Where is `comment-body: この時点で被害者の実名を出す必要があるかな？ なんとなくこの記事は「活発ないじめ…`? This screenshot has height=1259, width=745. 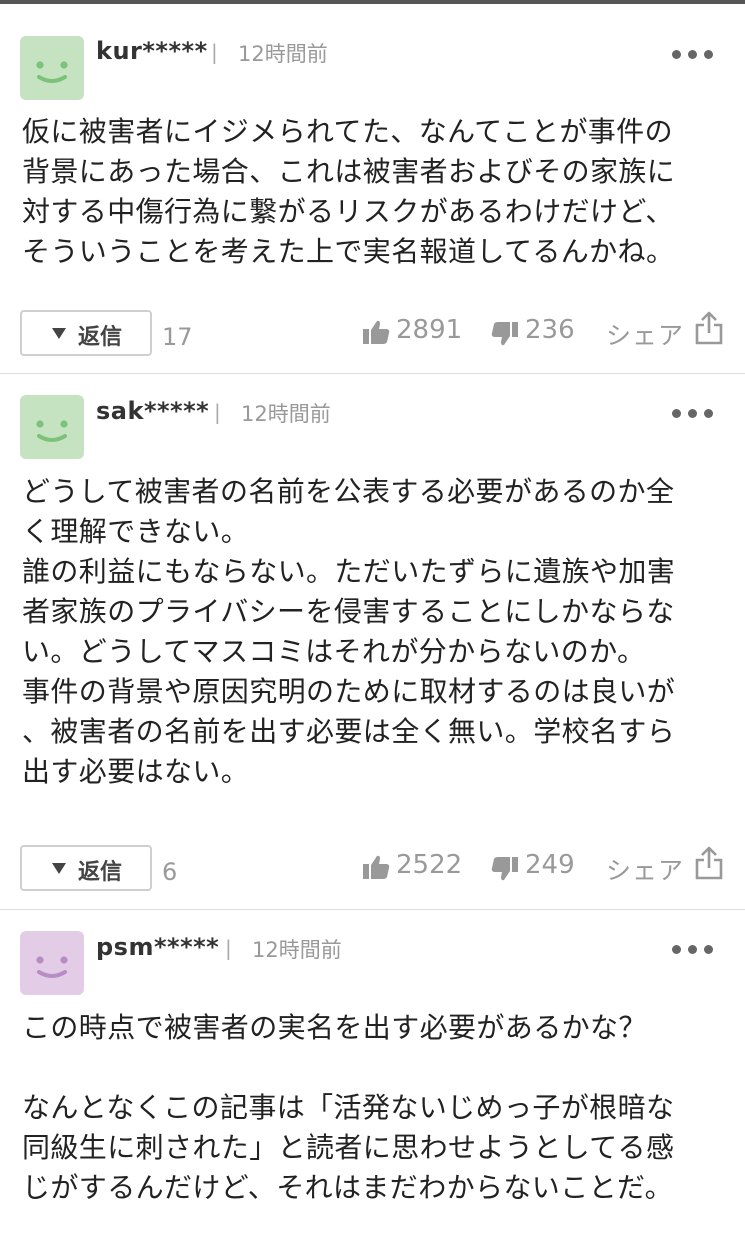 comment-body: この時点で被害者の実名を出す必要があるかな？ なんとなくこの記事は「活発ないじめ… is located at coordinates (348, 1107).